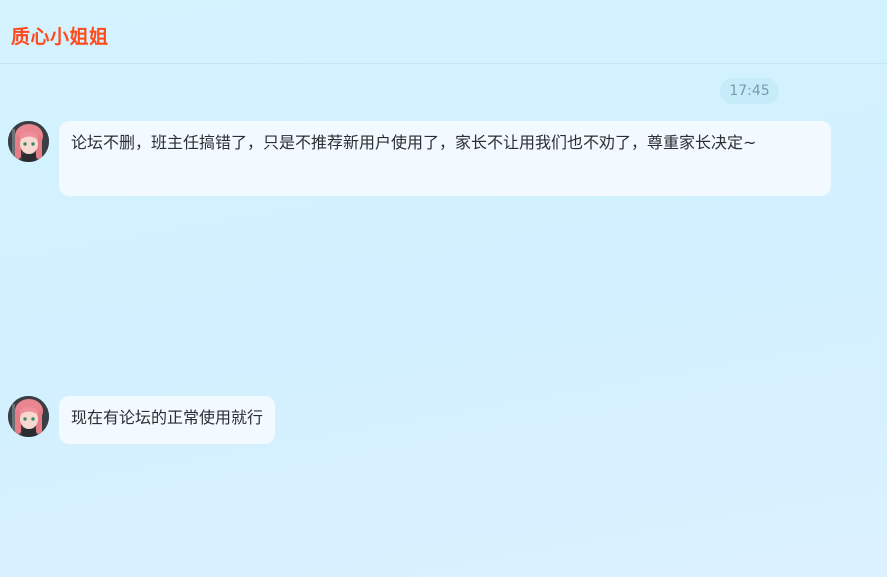  Describe the element at coordinates (60, 35) in the screenshot. I see `contact-name: 质心小姐姐` at that location.